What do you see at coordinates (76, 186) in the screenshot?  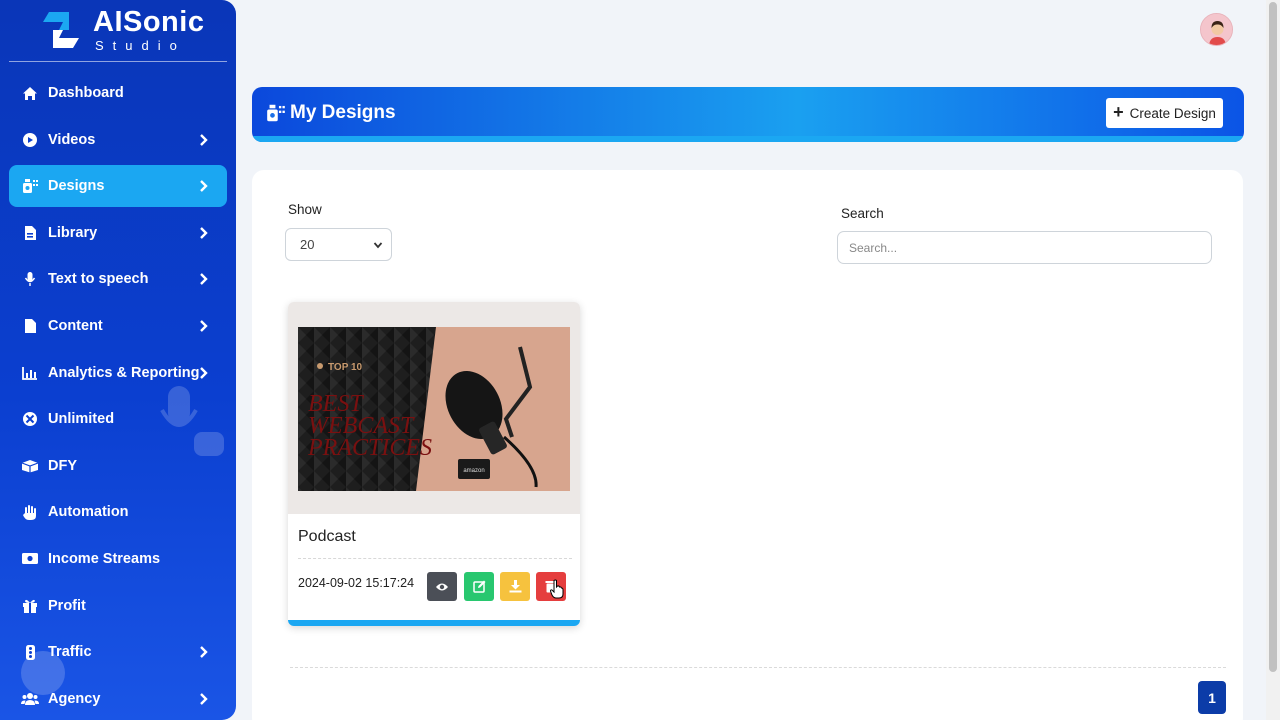 I see `sidebar-item-label: Designs` at bounding box center [76, 186].